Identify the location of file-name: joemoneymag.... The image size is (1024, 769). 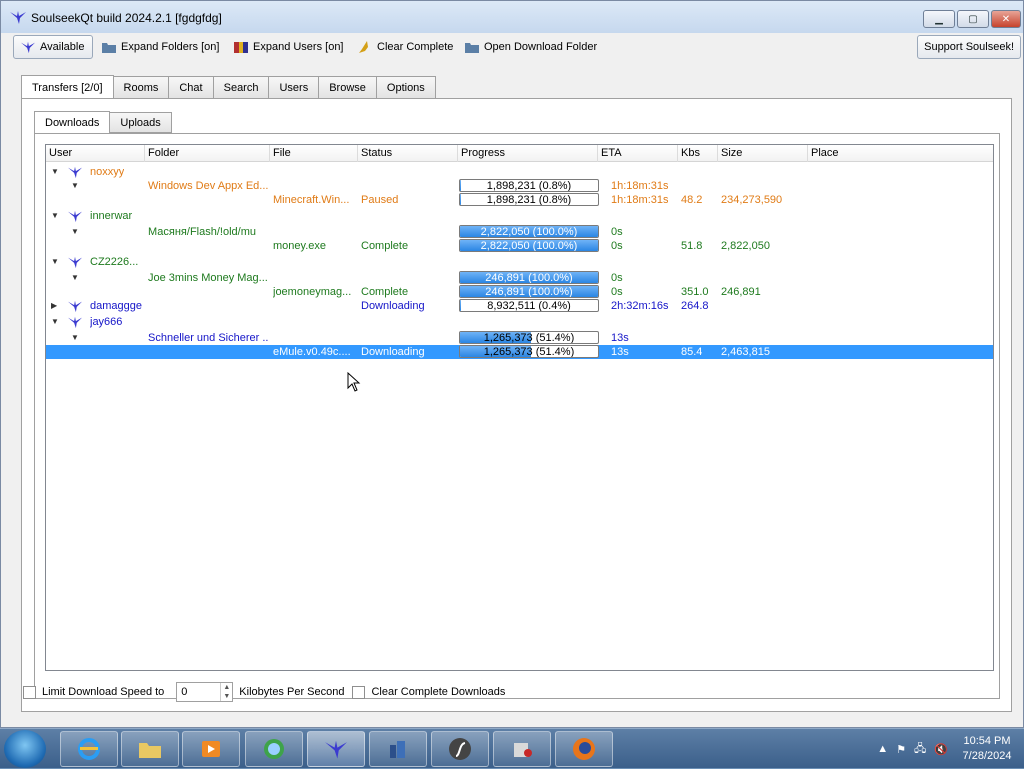
(312, 292).